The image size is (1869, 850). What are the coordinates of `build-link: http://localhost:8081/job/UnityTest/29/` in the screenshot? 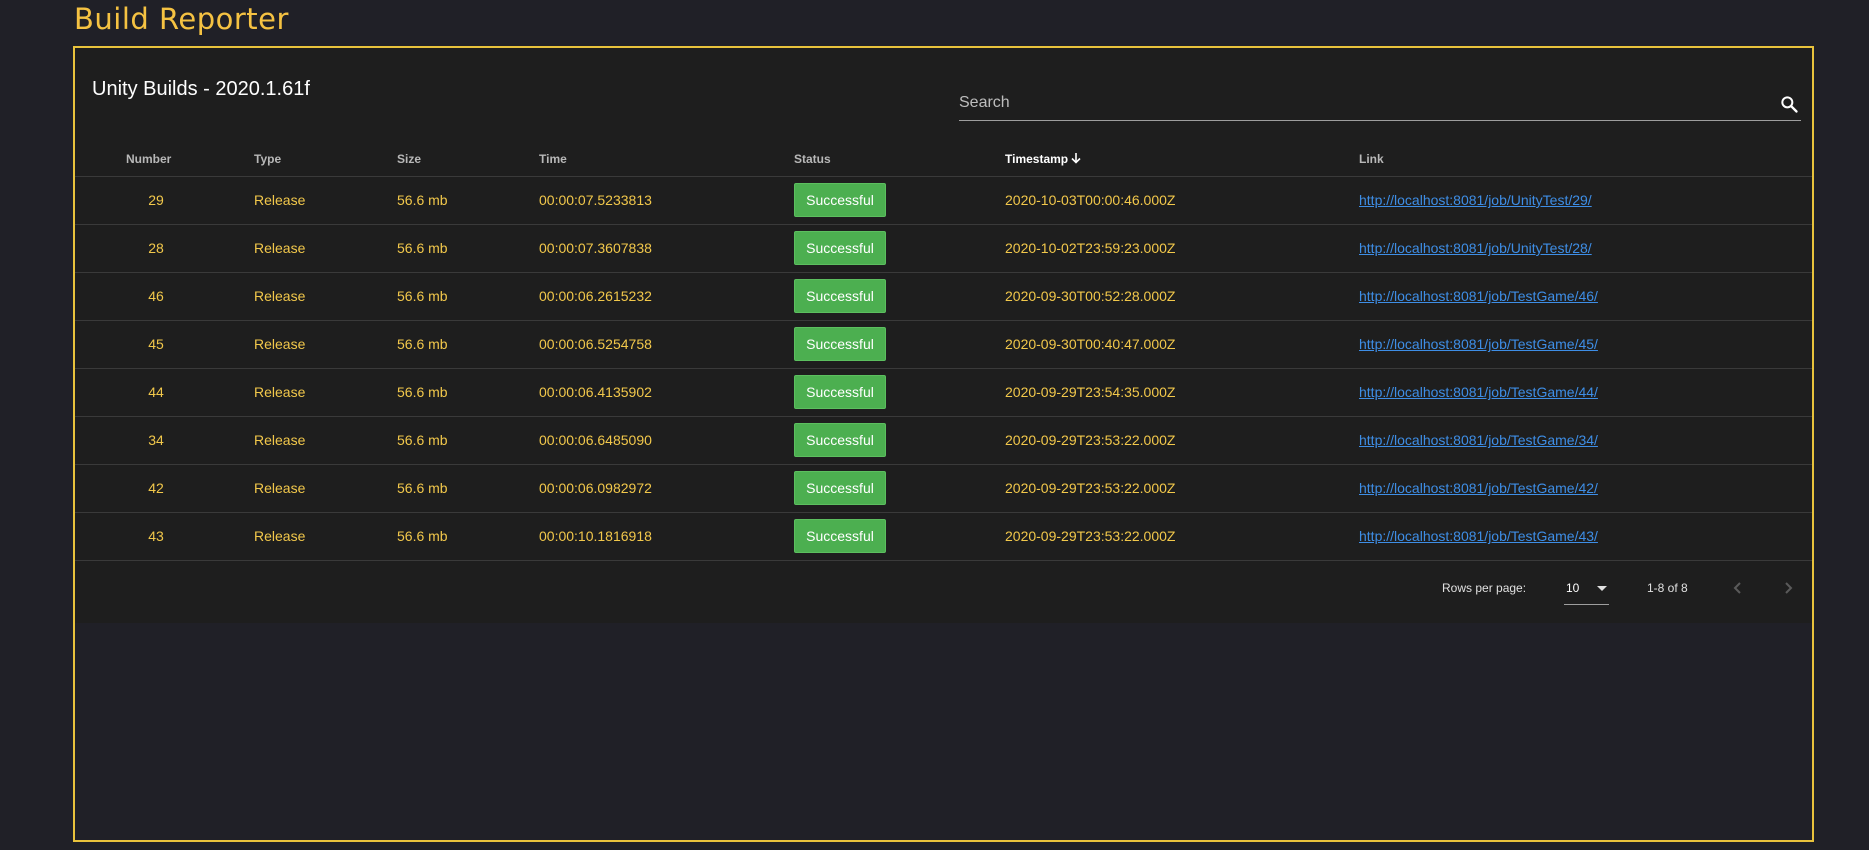 It's located at (1475, 200).